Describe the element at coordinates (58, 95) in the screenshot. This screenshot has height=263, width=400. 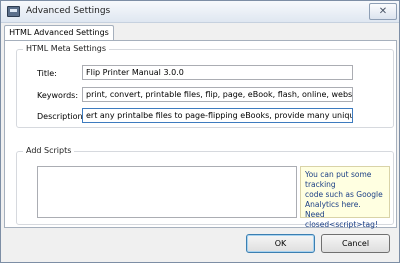
I see `keywords-label: Keywords:` at that location.